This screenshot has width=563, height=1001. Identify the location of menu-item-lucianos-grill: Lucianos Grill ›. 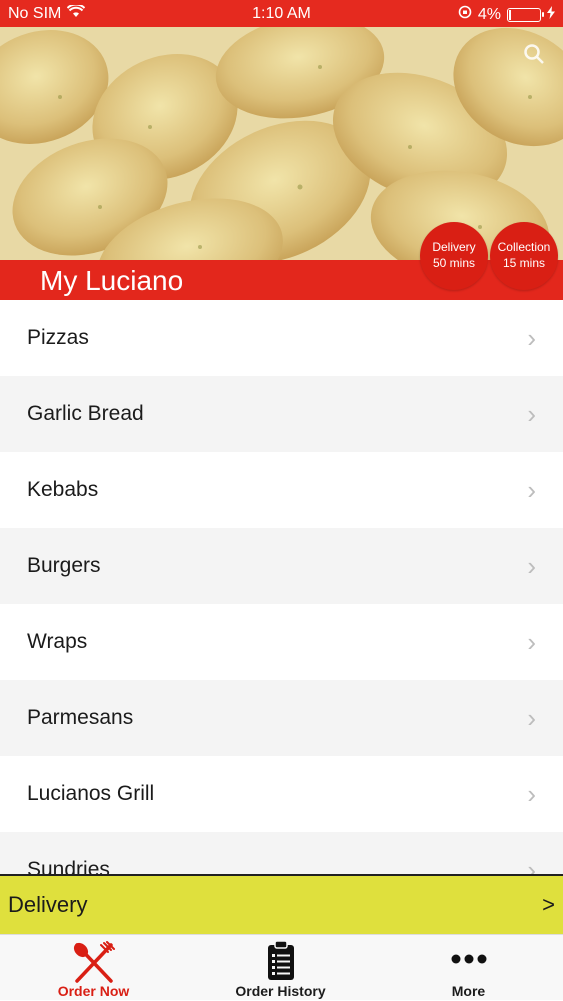
(281, 794).